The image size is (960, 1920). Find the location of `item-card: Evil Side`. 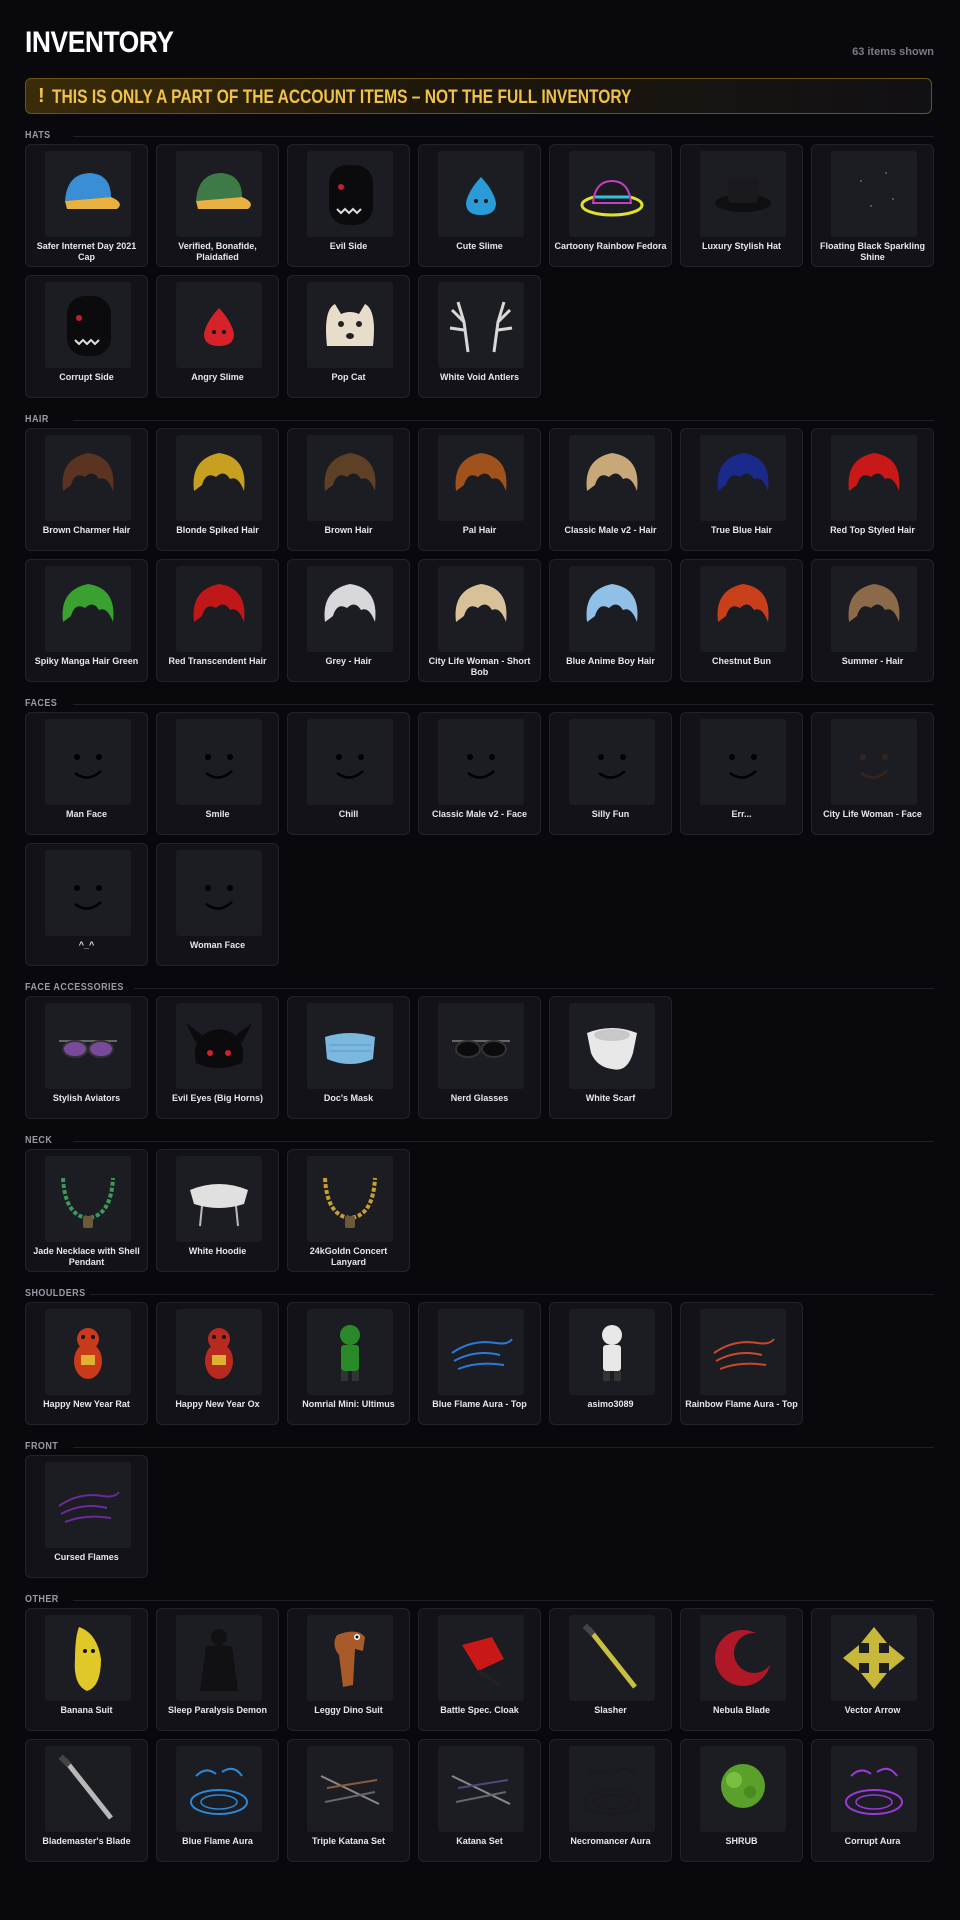

item-card: Evil Side is located at coordinates (348, 205).